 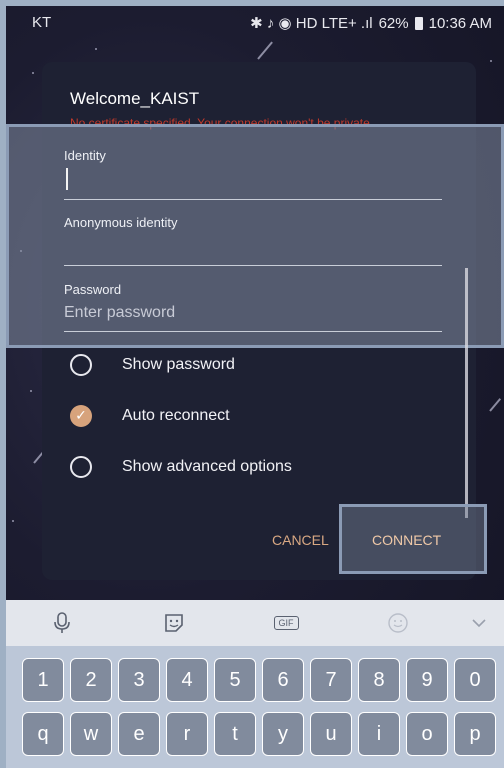 I want to click on key-y: y, so click(x=283, y=734).